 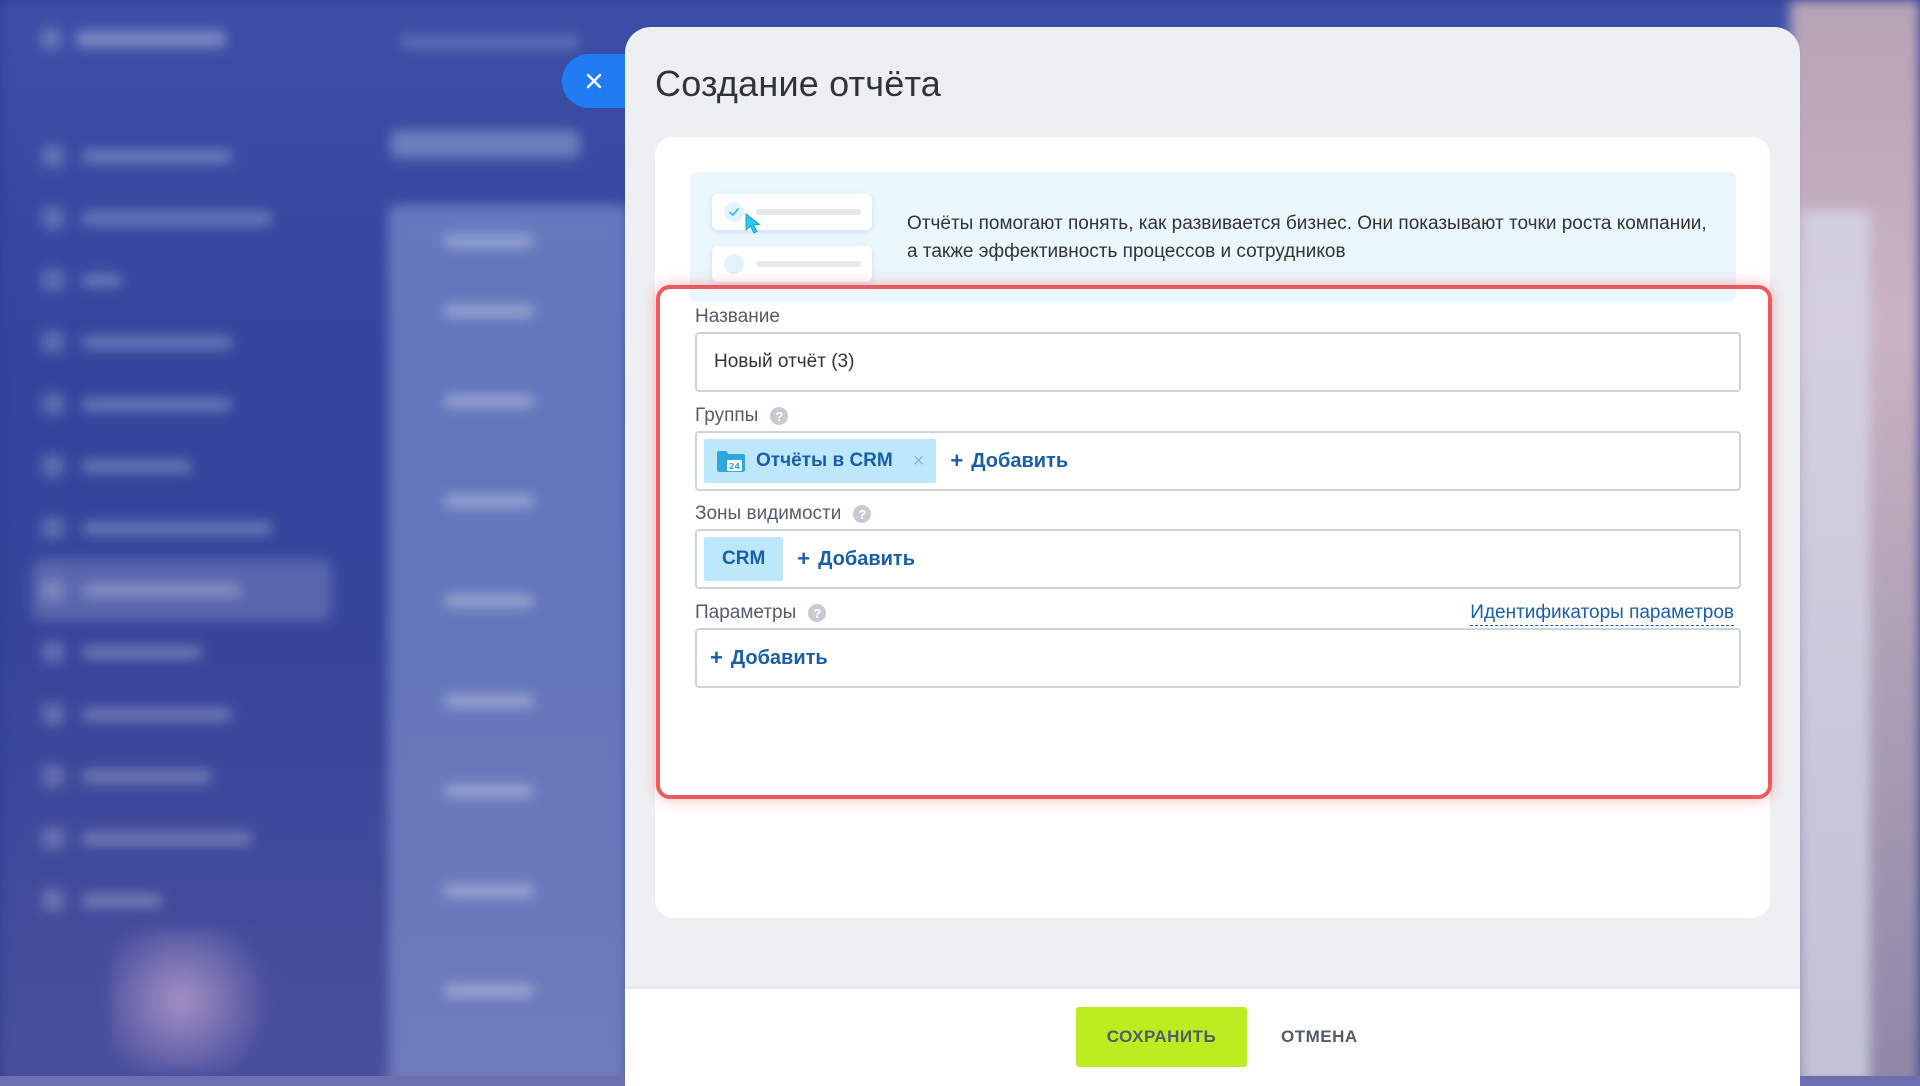 I want to click on add-visibility-link: + Добавить, so click(x=856, y=559).